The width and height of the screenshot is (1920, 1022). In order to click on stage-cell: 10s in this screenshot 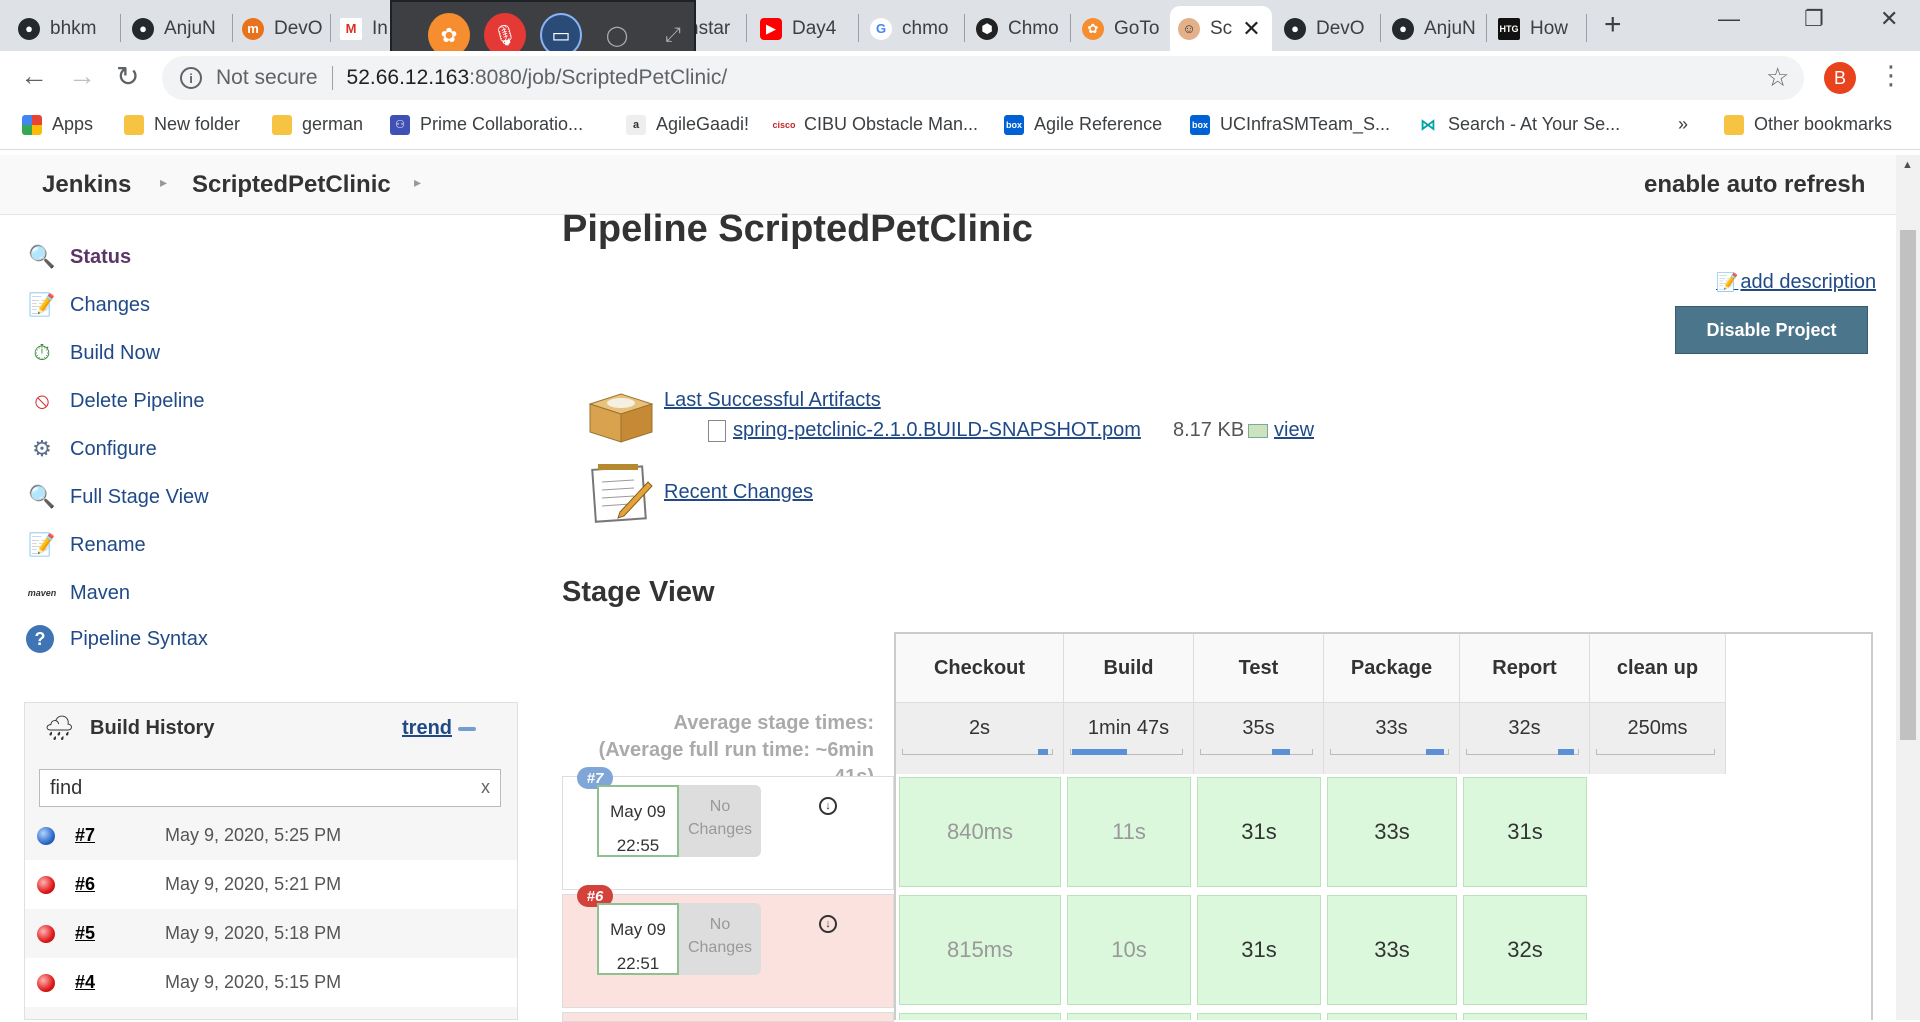, I will do `click(1129, 950)`.